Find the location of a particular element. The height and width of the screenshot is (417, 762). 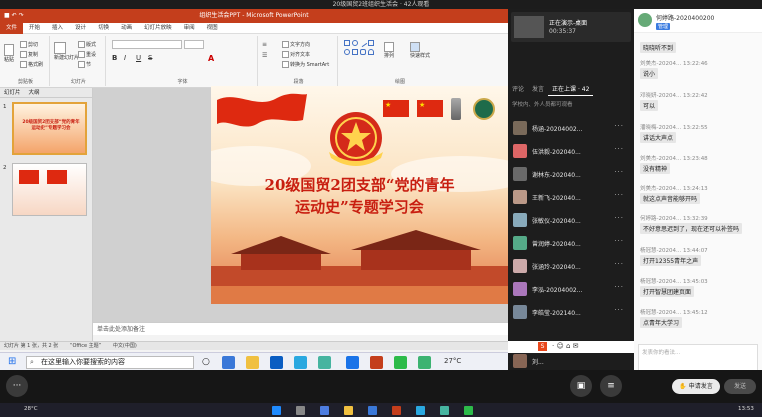

more-options-button: ··· is located at coordinates (17, 386).